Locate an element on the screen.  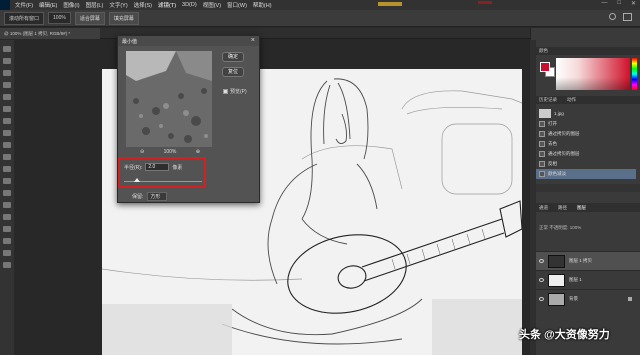
menu-layer: 图层(L) is located at coordinates (95, 5).